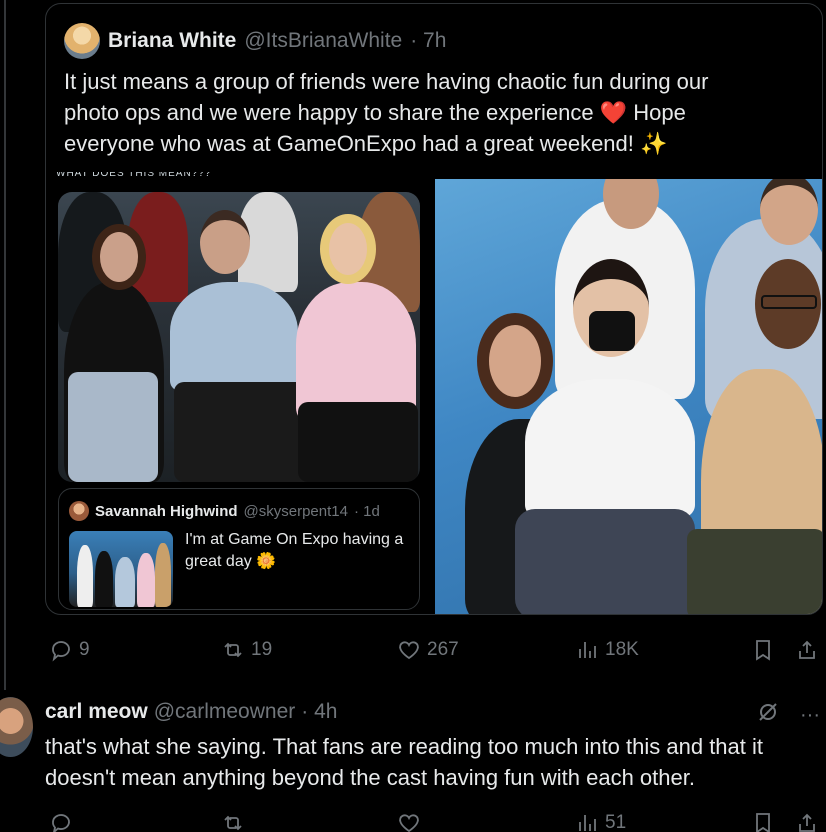 This screenshot has height=832, width=826. I want to click on photo-face-mask, so click(612, 331).